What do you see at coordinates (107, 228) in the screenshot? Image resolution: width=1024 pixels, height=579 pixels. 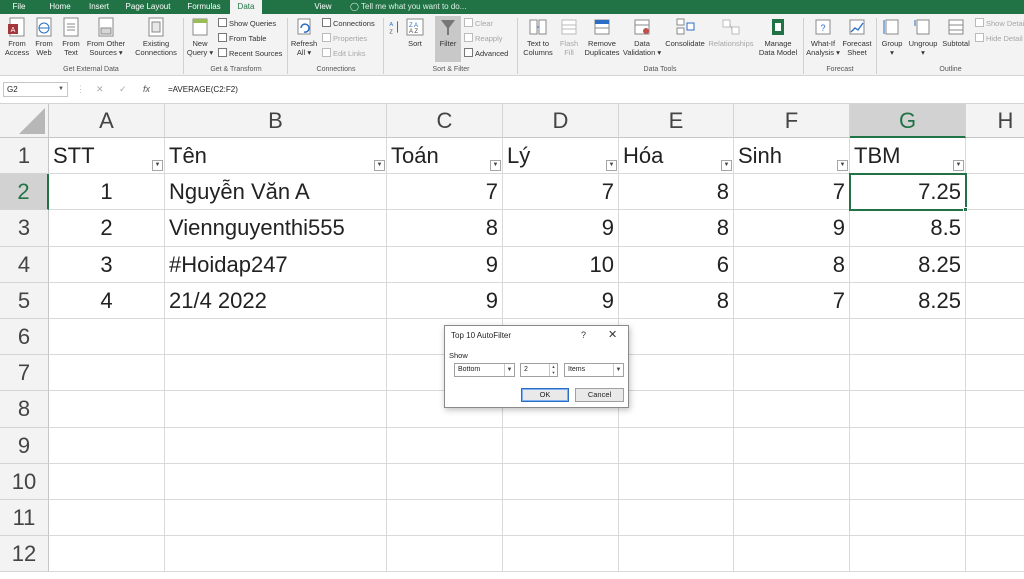 I see `data-cell: 2` at bounding box center [107, 228].